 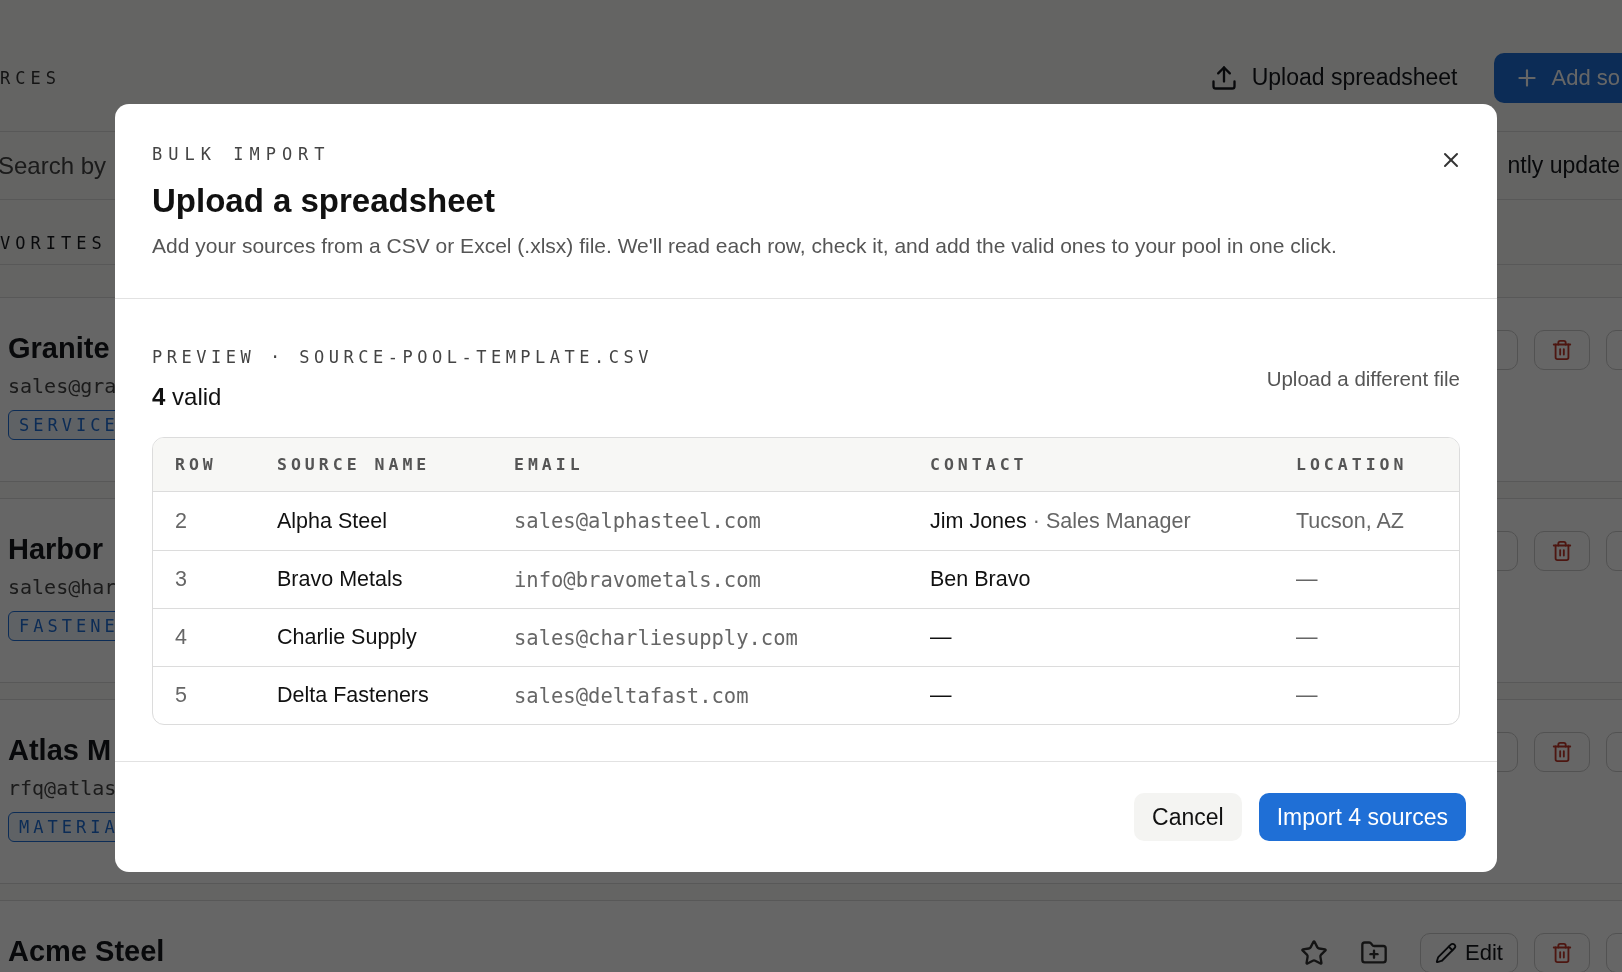 What do you see at coordinates (1363, 379) in the screenshot?
I see `upload-different-file-link: Upload a different file` at bounding box center [1363, 379].